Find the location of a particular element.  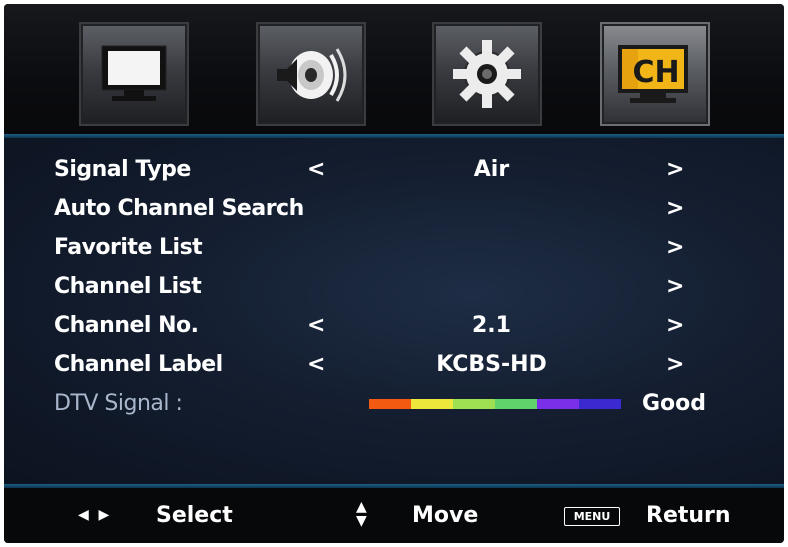

menu-row-channel-list: Channel List > is located at coordinates (394, 287).